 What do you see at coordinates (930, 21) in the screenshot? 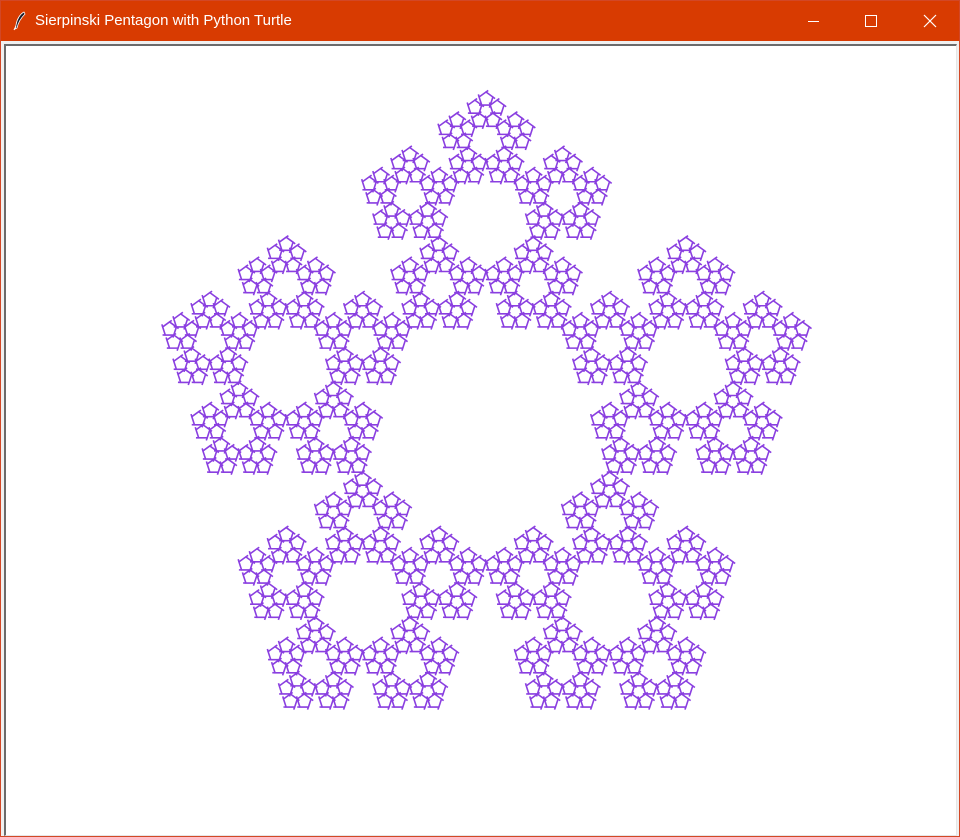
I see `close-button` at bounding box center [930, 21].